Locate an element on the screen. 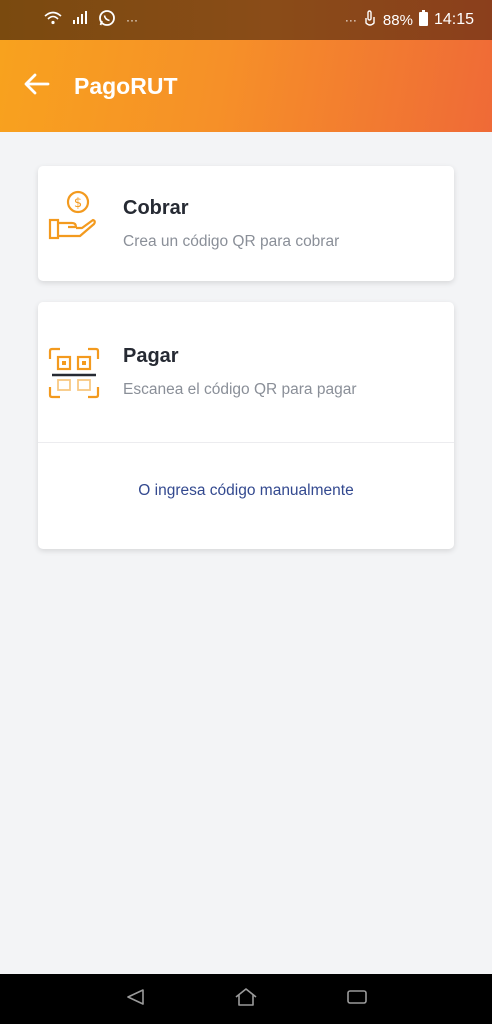 This screenshot has height=1024, width=492. battery-percent: 88% is located at coordinates (397, 20).